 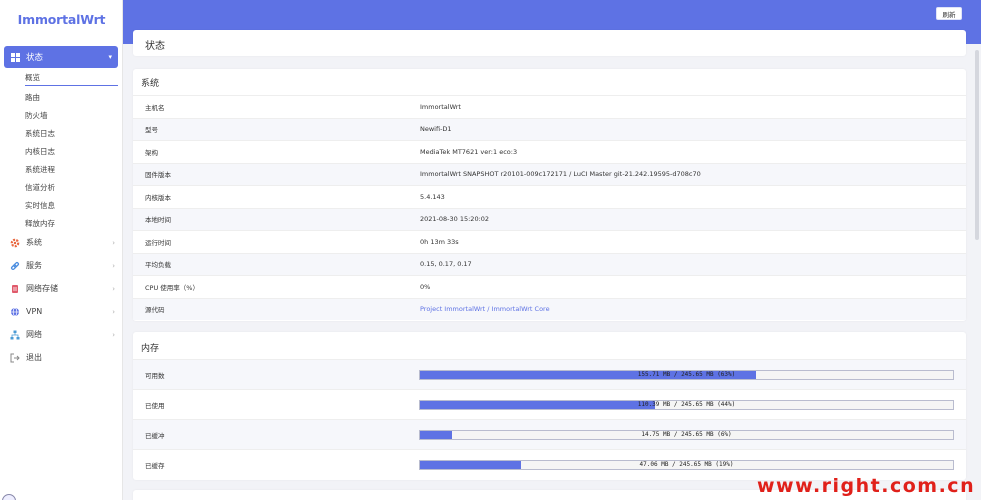 I want to click on submenu-item-free-memory: 释放内存, so click(x=71, y=223).